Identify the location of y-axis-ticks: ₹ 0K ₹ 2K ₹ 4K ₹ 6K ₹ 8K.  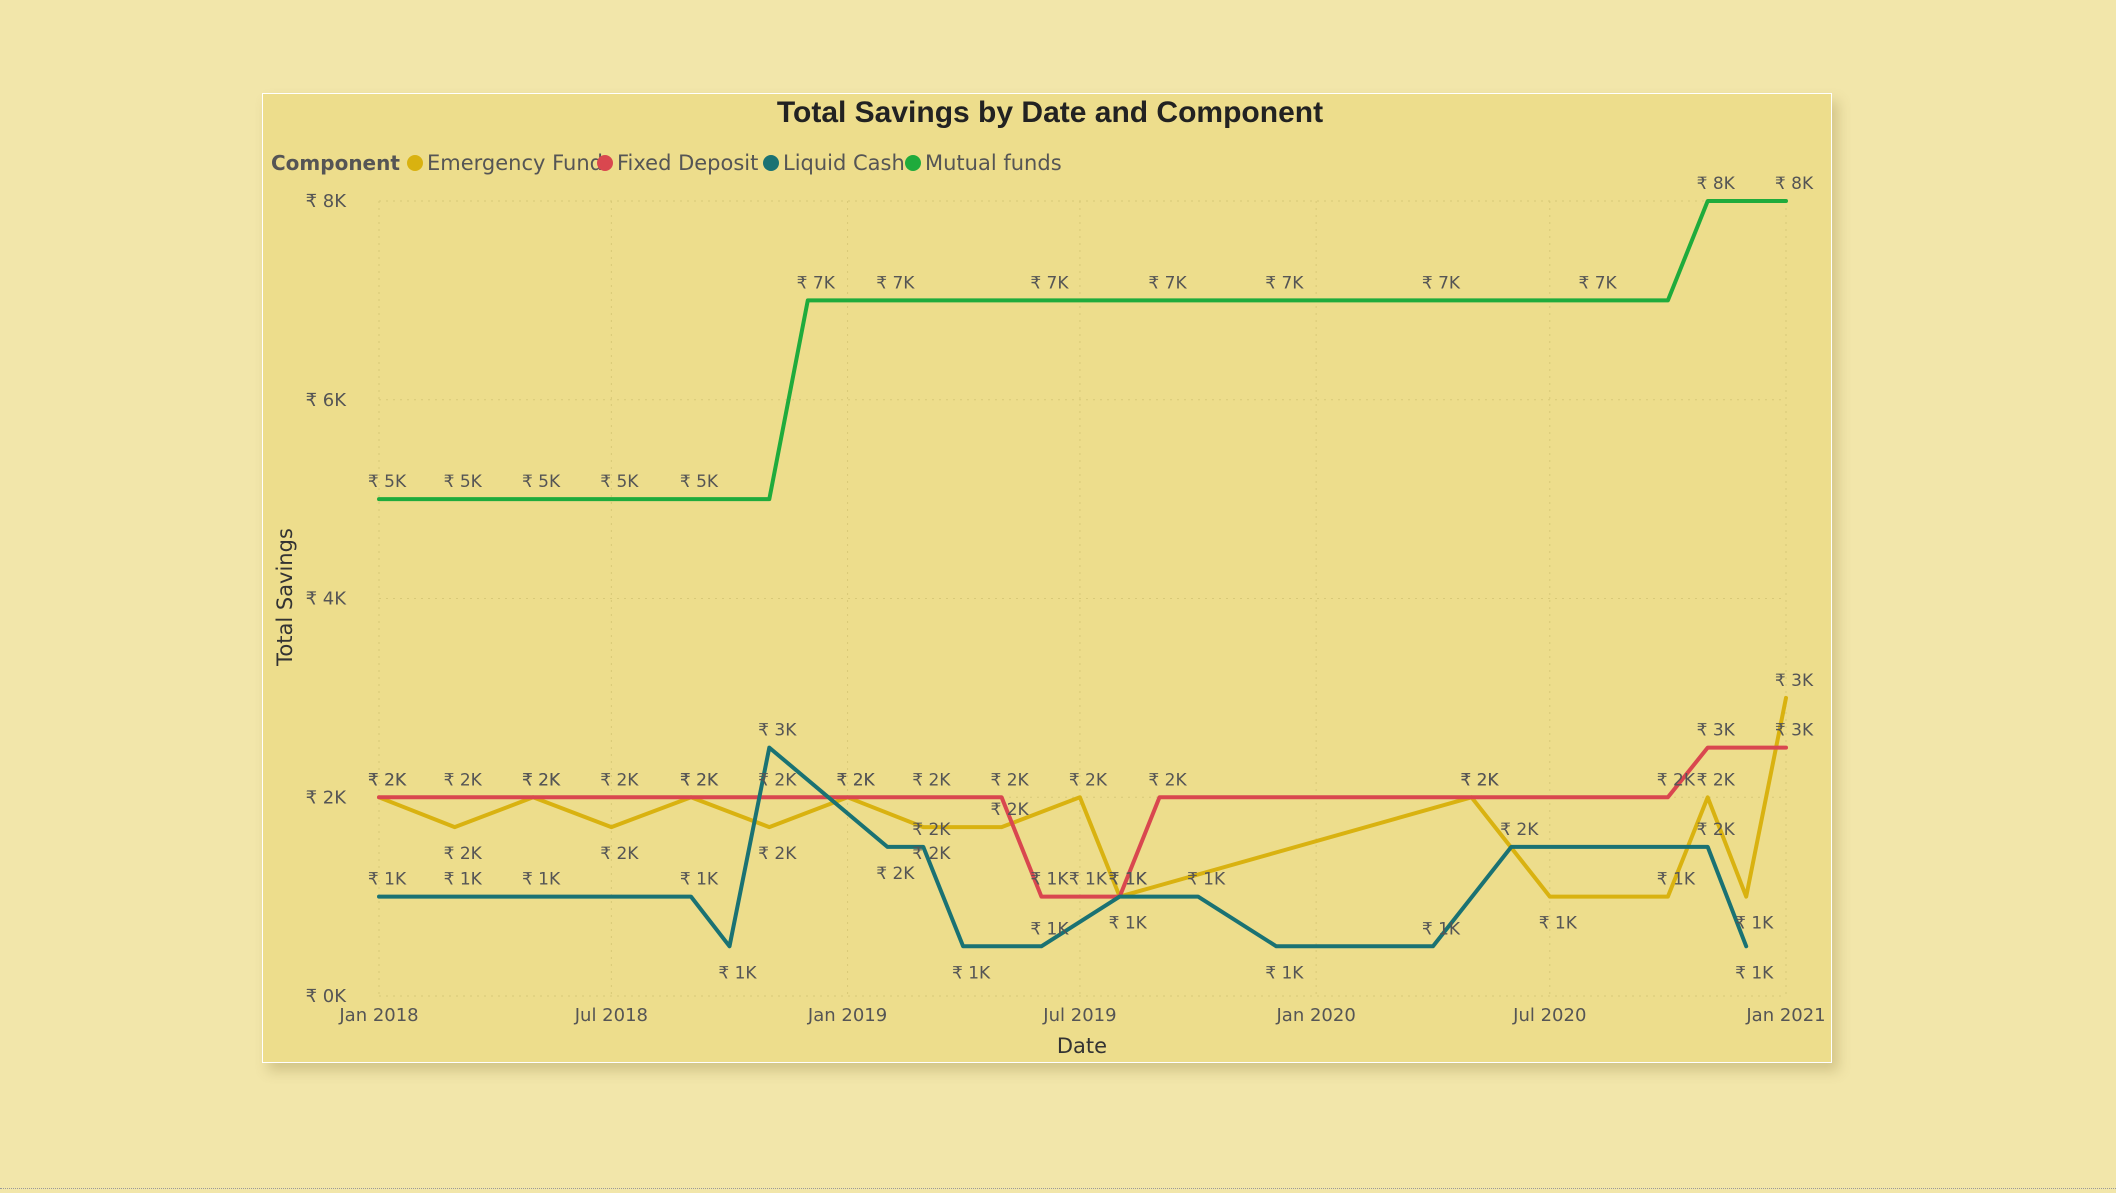
(327, 599).